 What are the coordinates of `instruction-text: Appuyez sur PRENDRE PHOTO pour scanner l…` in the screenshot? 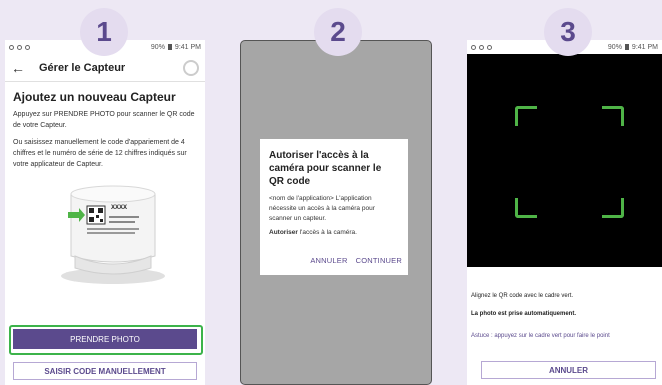 It's located at (104, 120).